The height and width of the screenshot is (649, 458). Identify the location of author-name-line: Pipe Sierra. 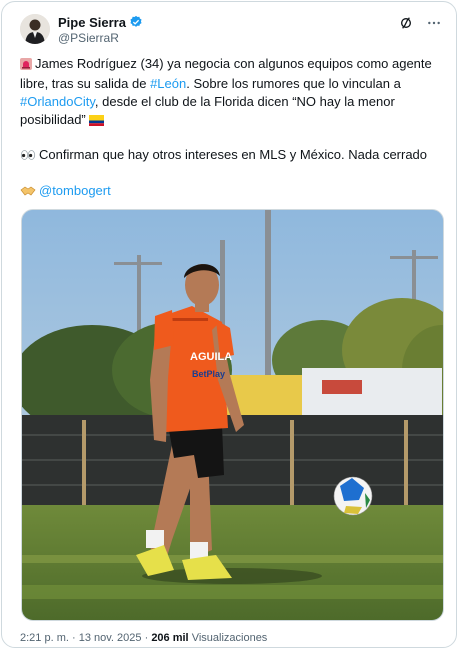
(100, 22).